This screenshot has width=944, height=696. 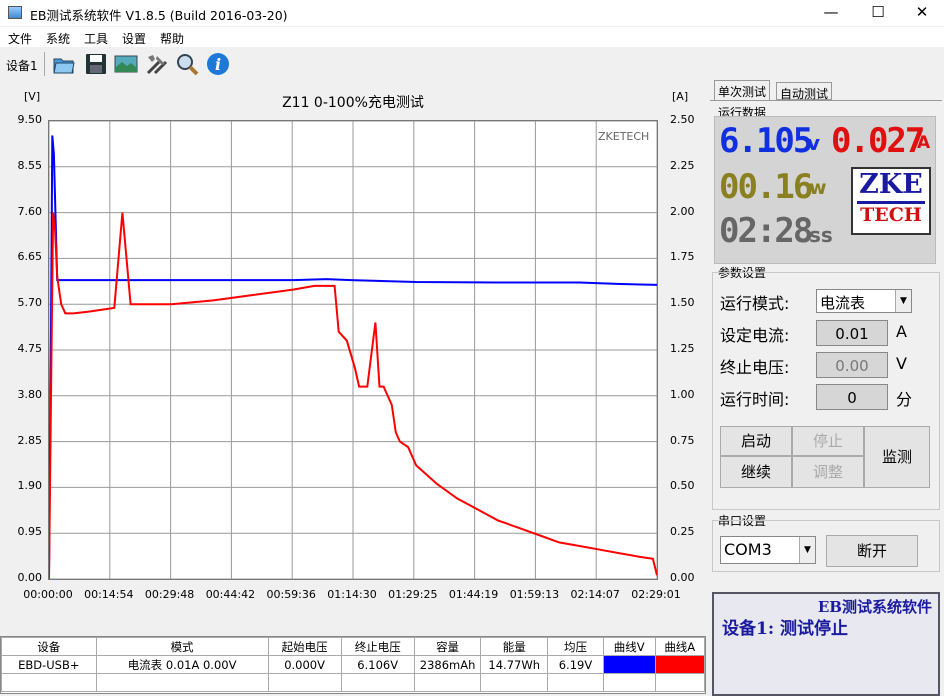 I want to click on com-port-value: COM3, so click(x=748, y=549).